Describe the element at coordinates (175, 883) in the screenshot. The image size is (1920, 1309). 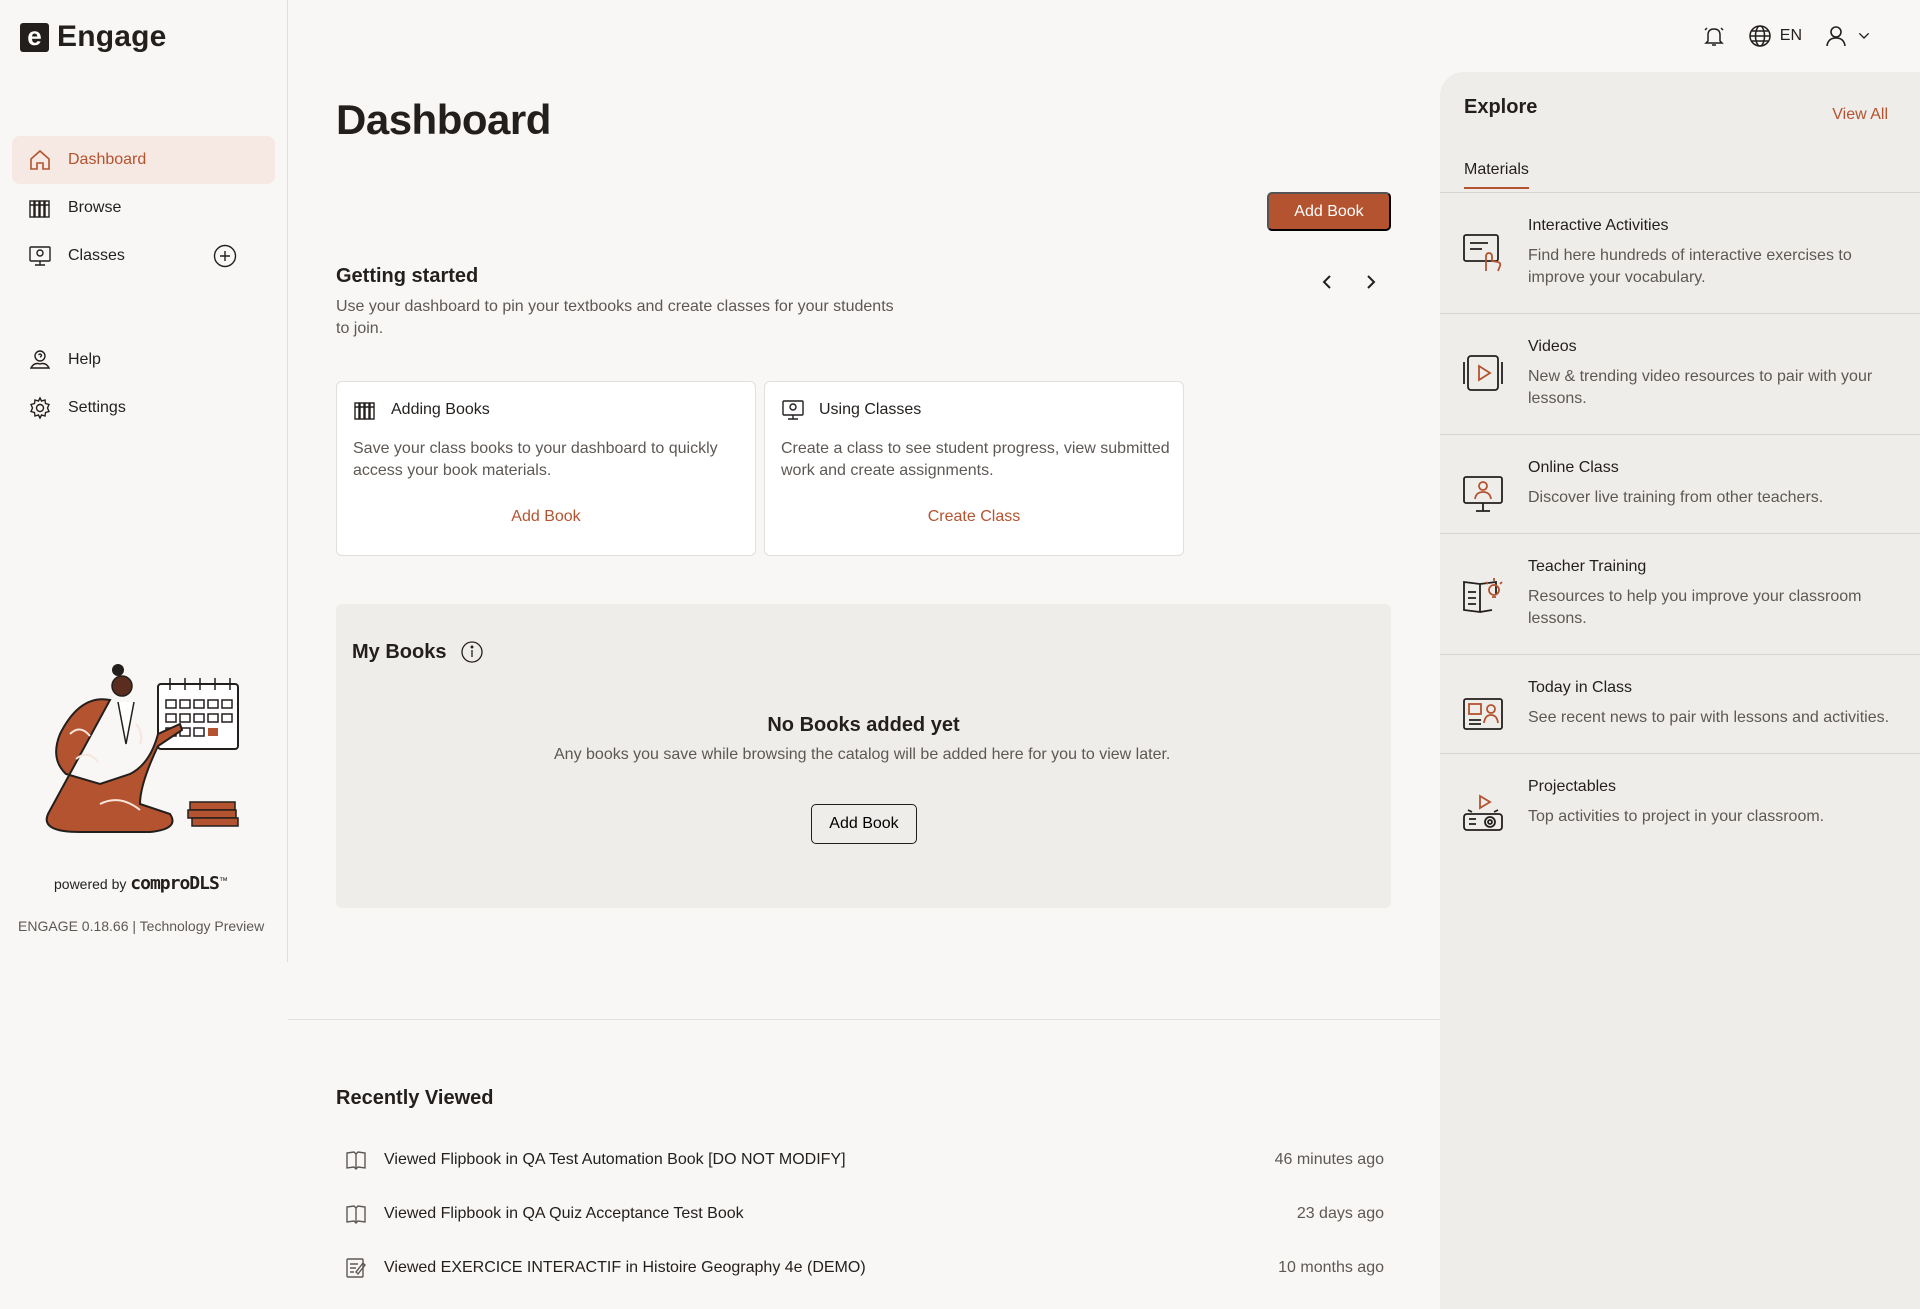
I see `powered-brand: comproDLS` at that location.